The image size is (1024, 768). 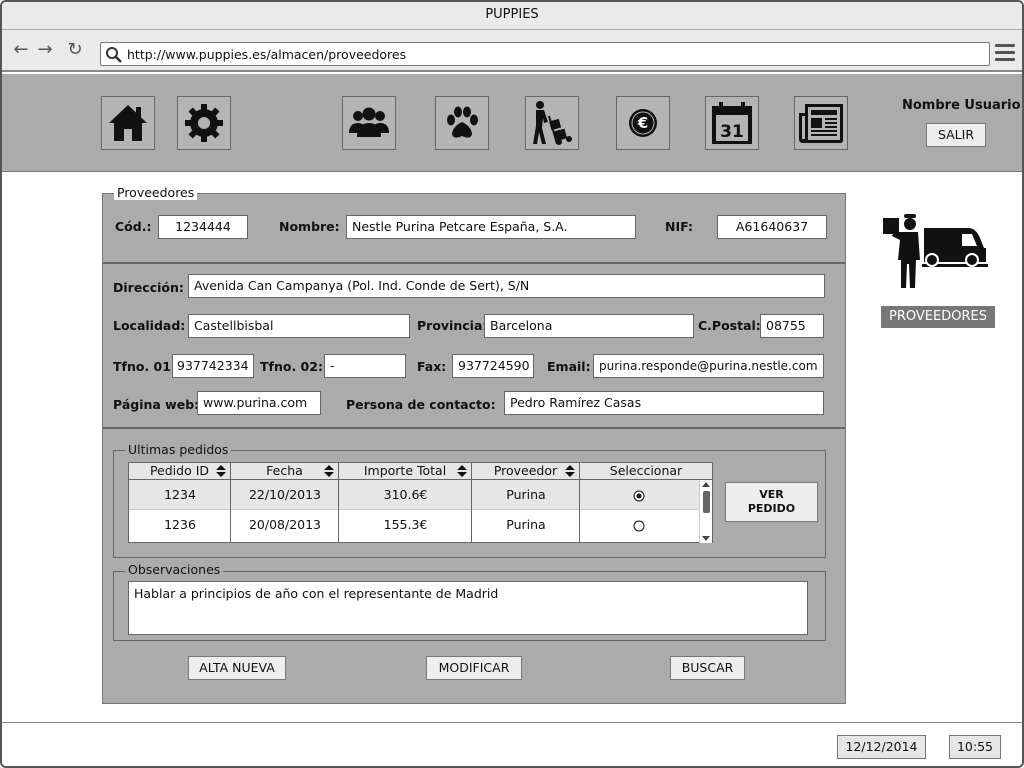 I want to click on back-icon: ←, so click(x=21, y=50).